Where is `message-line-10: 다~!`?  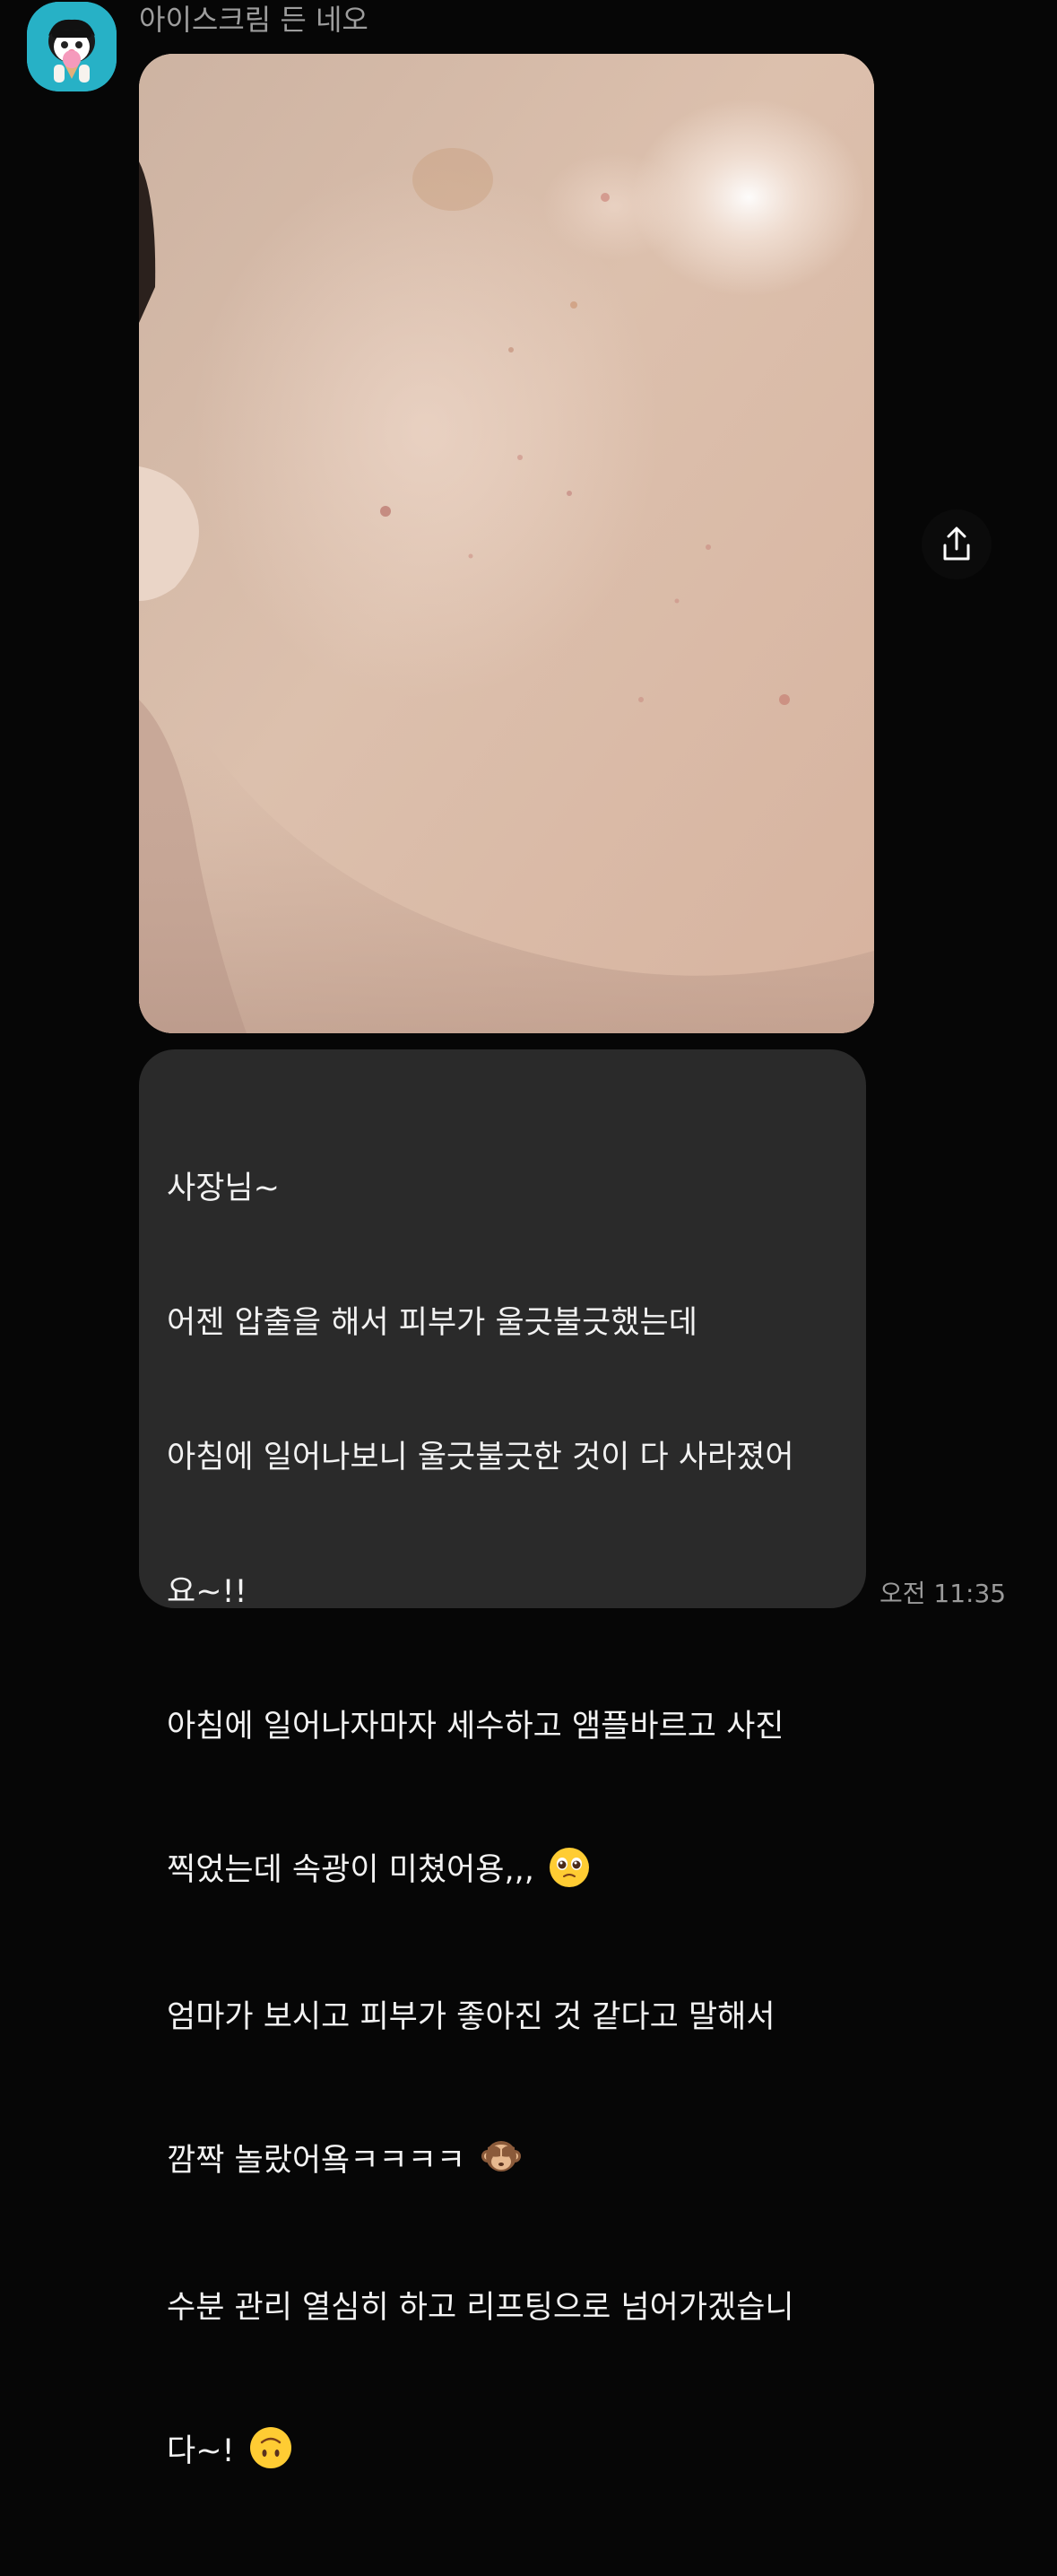
message-line-10: 다~! is located at coordinates (201, 2451).